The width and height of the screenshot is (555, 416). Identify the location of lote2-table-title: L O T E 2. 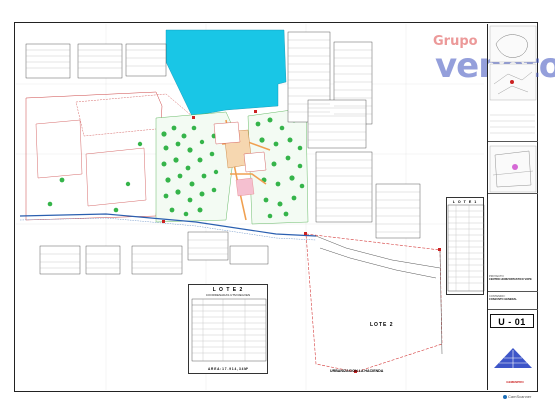
(228, 290).